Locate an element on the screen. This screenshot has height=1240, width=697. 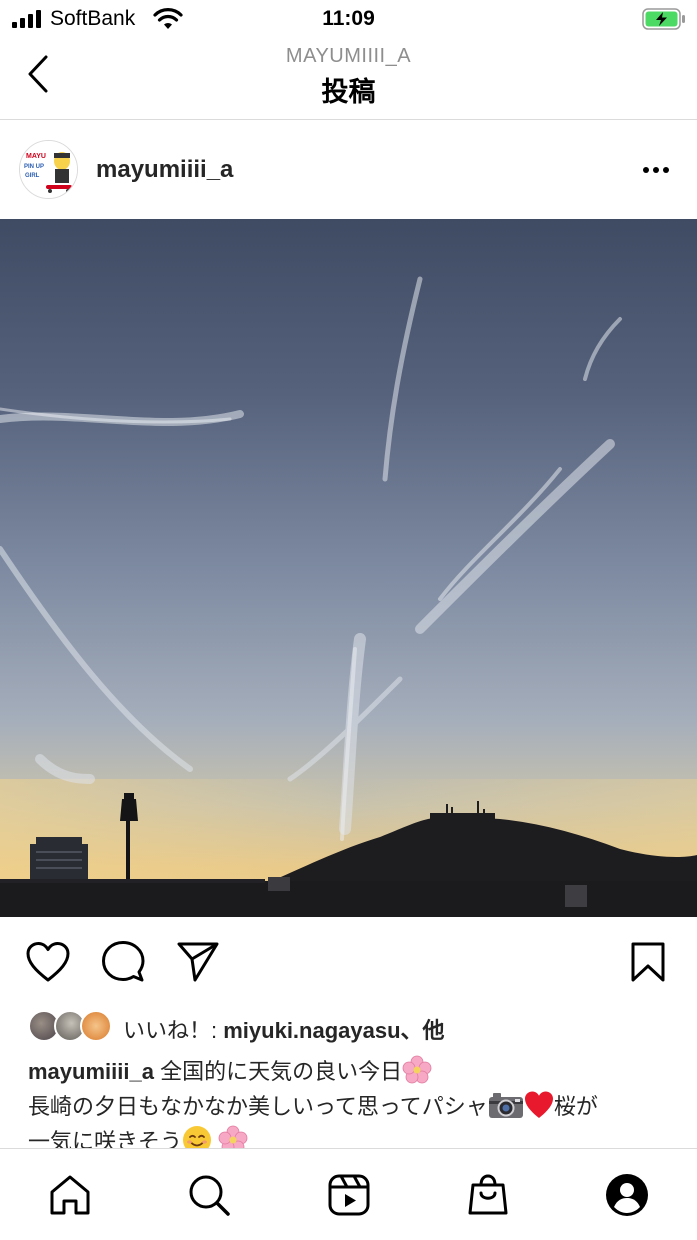
tab-shop is located at coordinates (488, 1195).